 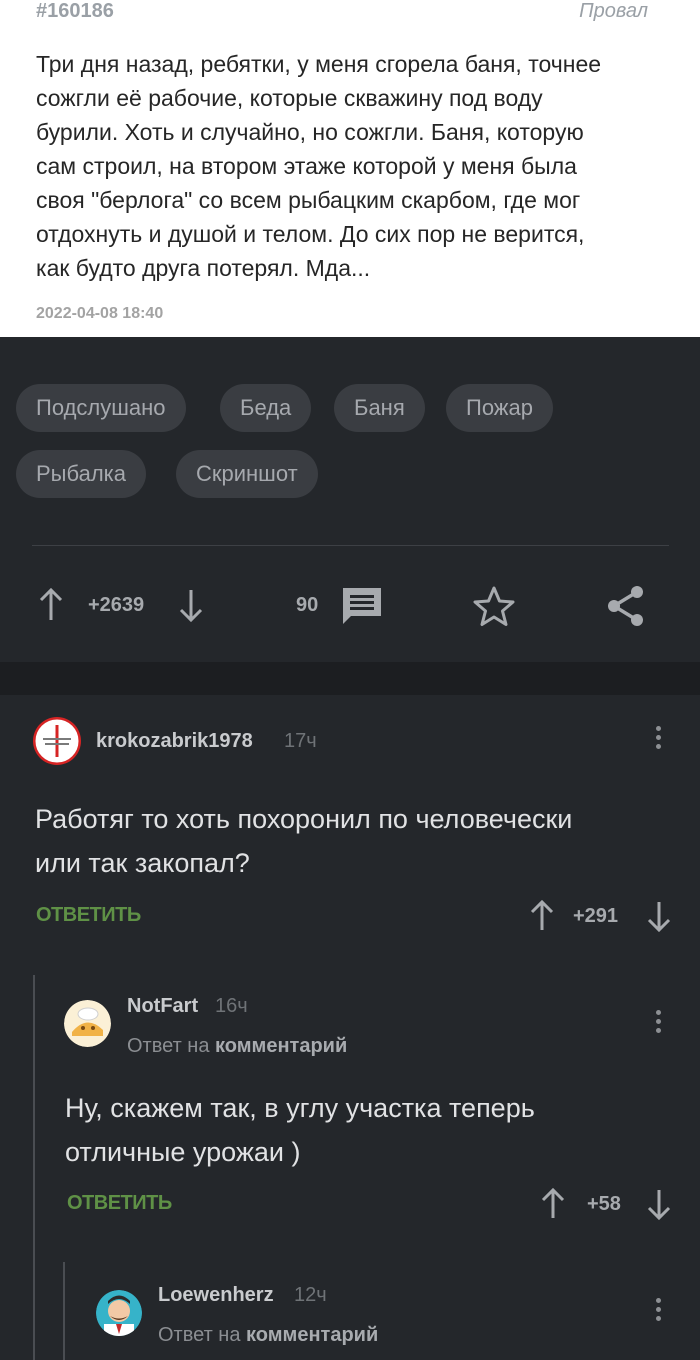 I want to click on comments-count: 90, so click(x=307, y=605).